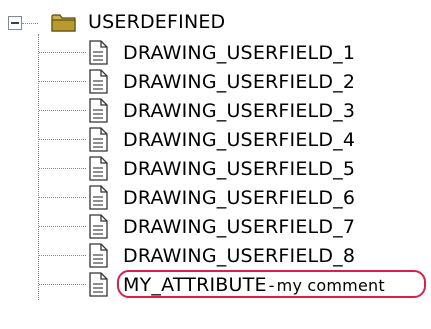  What do you see at coordinates (63, 23) in the screenshot?
I see `folder-icon` at bounding box center [63, 23].